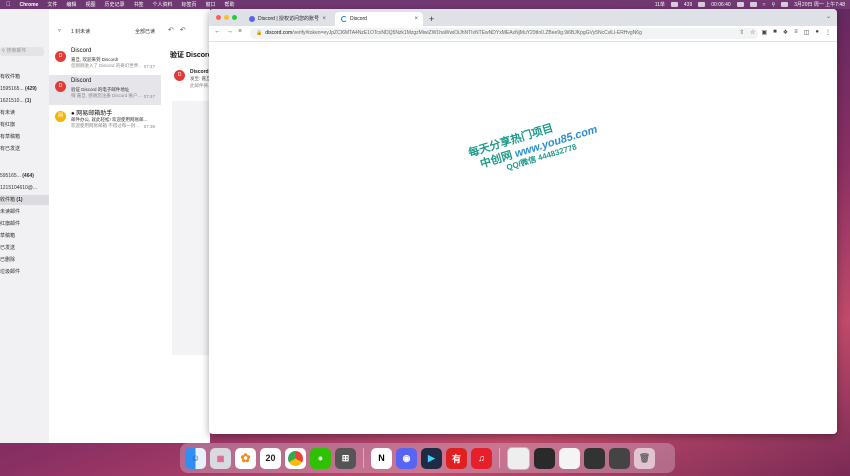 Image resolution: width=850 pixels, height=476 pixels. I want to click on minimize-window-button, so click(226, 17).